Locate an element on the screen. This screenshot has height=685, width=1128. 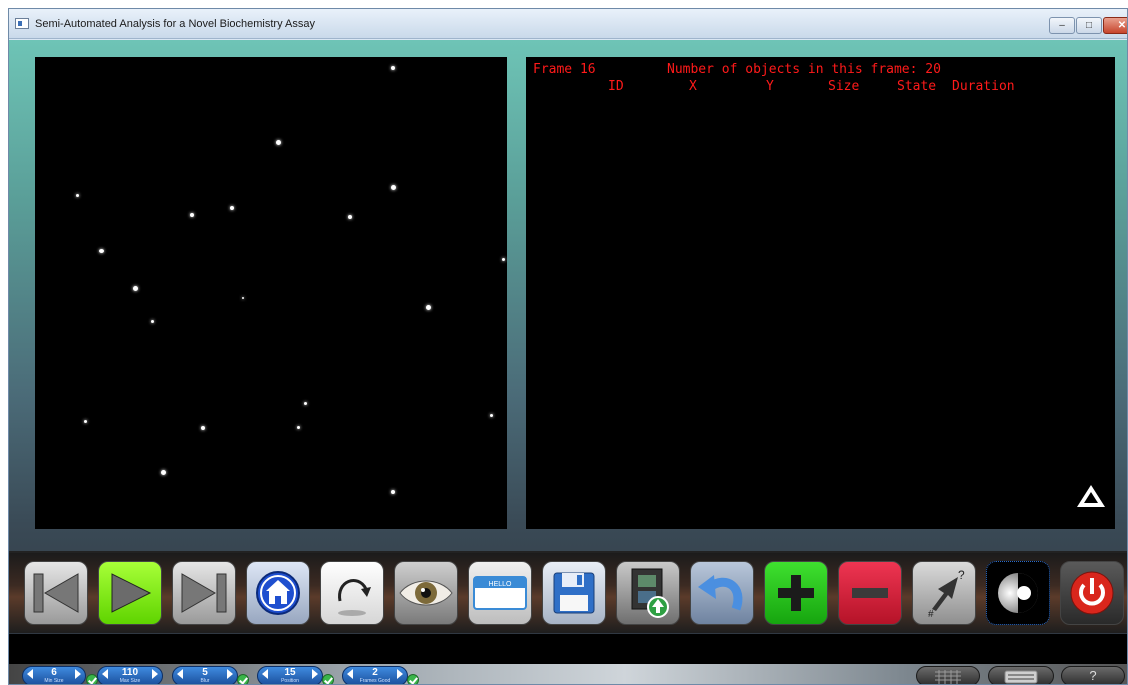
floppy-disk-icon is located at coordinates (574, 593).